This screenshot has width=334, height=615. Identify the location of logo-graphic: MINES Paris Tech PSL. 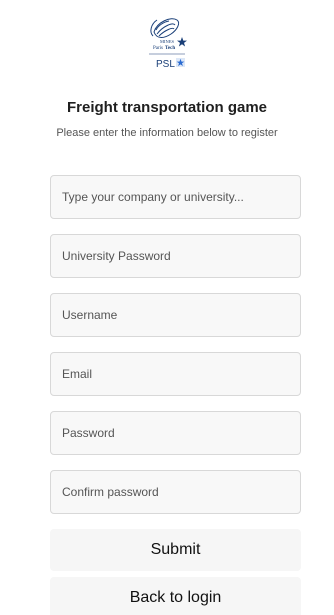
(168, 44).